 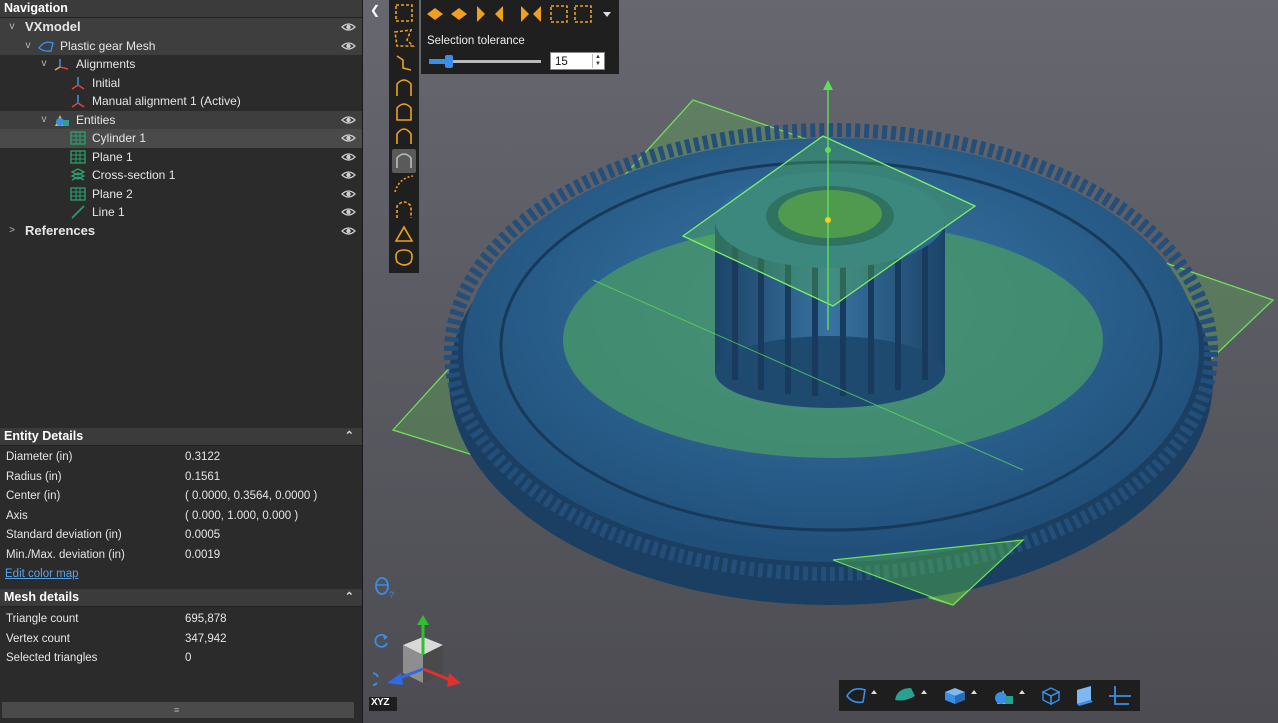 I want to click on rect-select-icon, so click(x=404, y=13).